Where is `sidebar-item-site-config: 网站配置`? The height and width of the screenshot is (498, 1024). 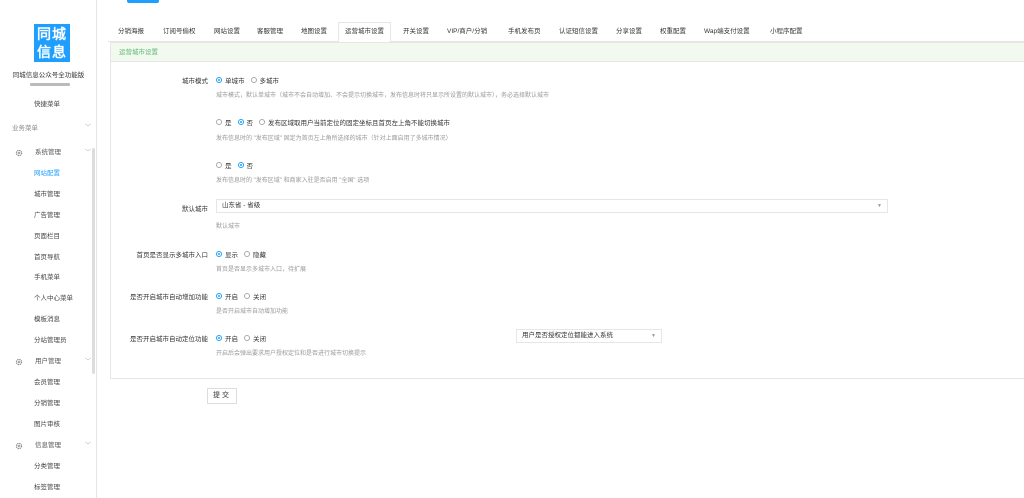 sidebar-item-site-config: 网站配置 is located at coordinates (46, 174).